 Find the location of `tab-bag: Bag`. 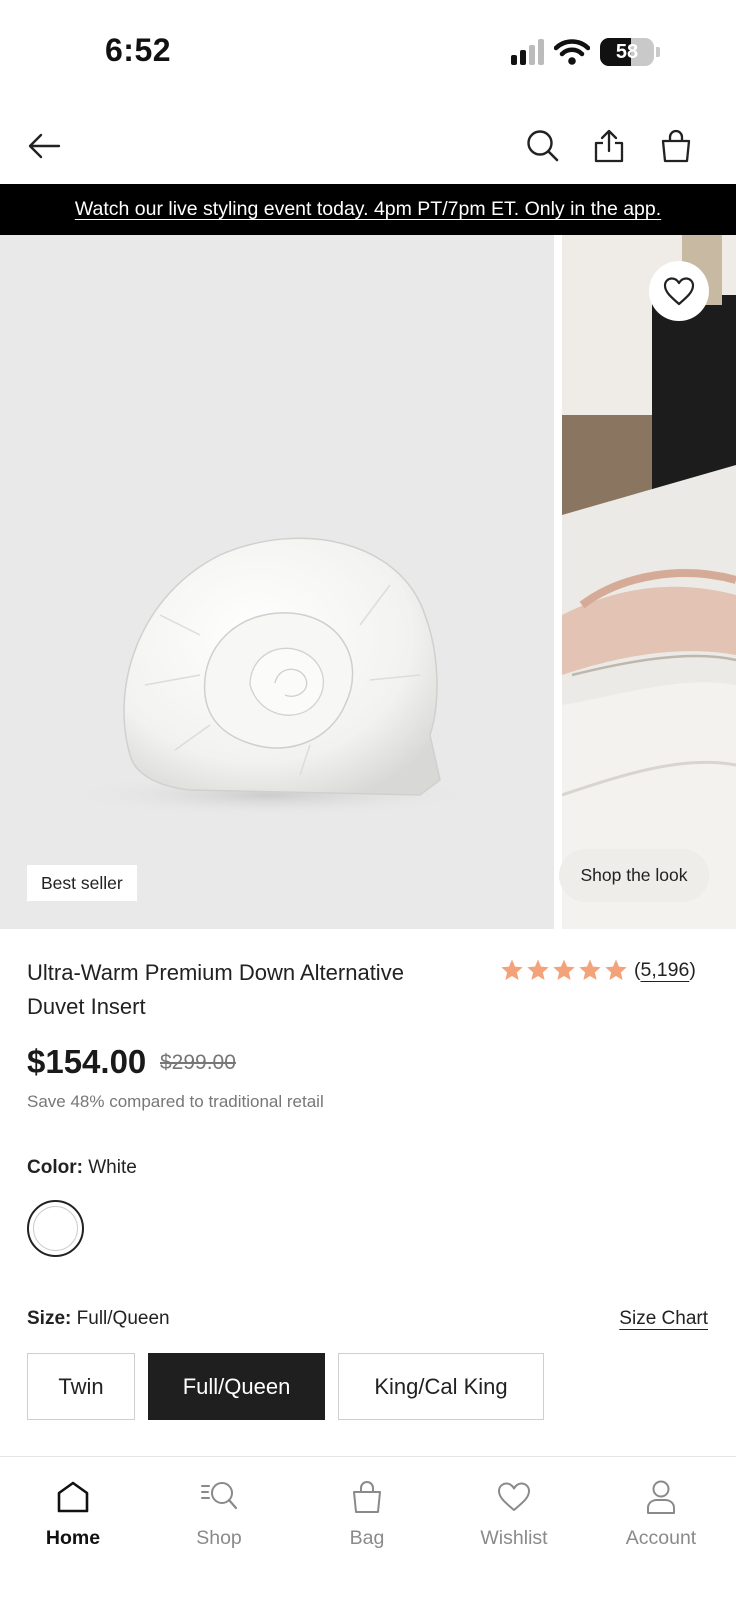

tab-bag: Bag is located at coordinates (367, 1513).